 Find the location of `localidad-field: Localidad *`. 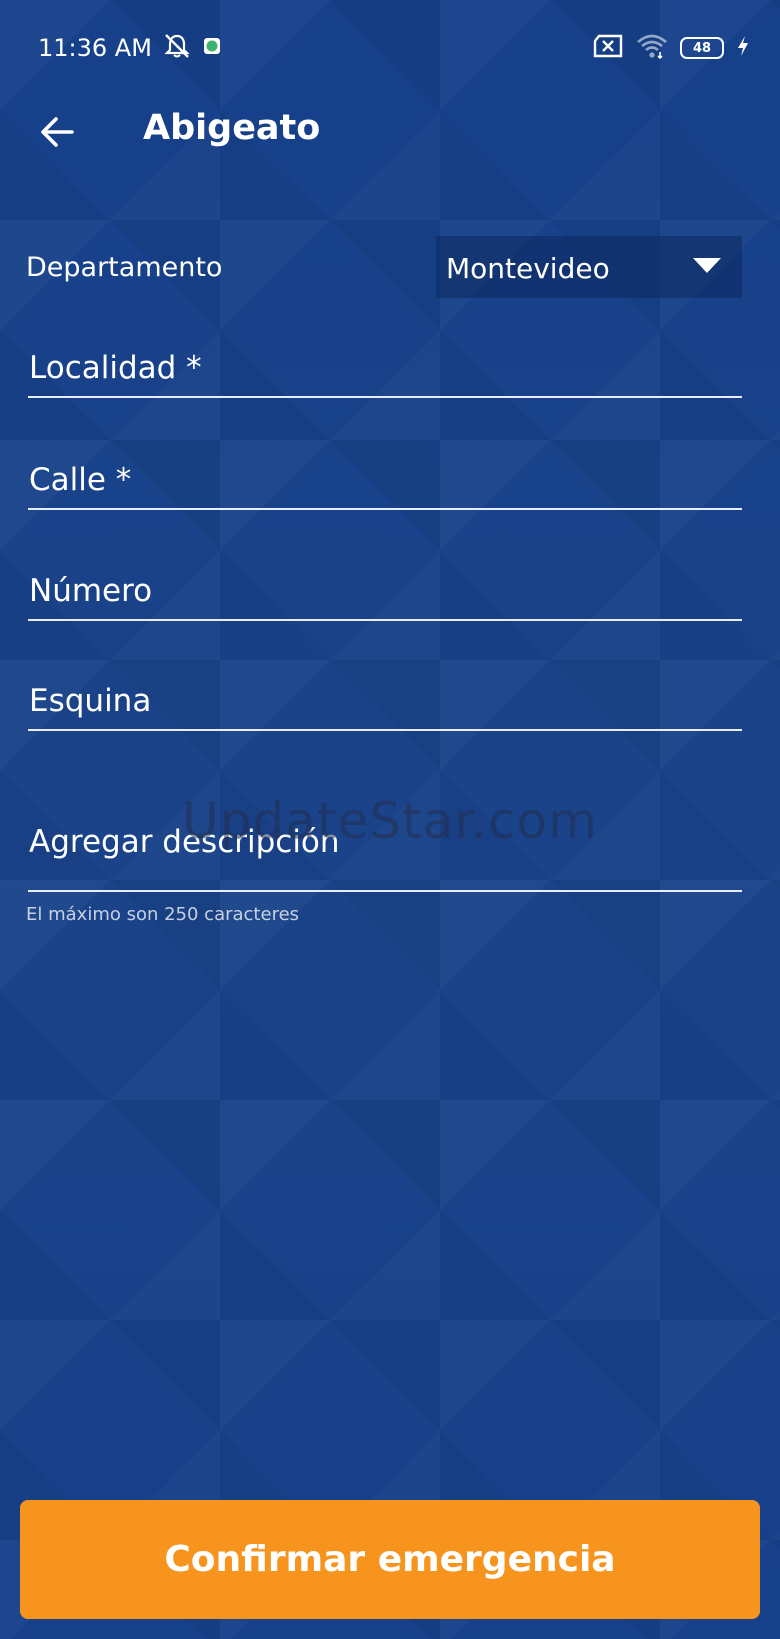

localidad-field: Localidad * is located at coordinates (385, 369).